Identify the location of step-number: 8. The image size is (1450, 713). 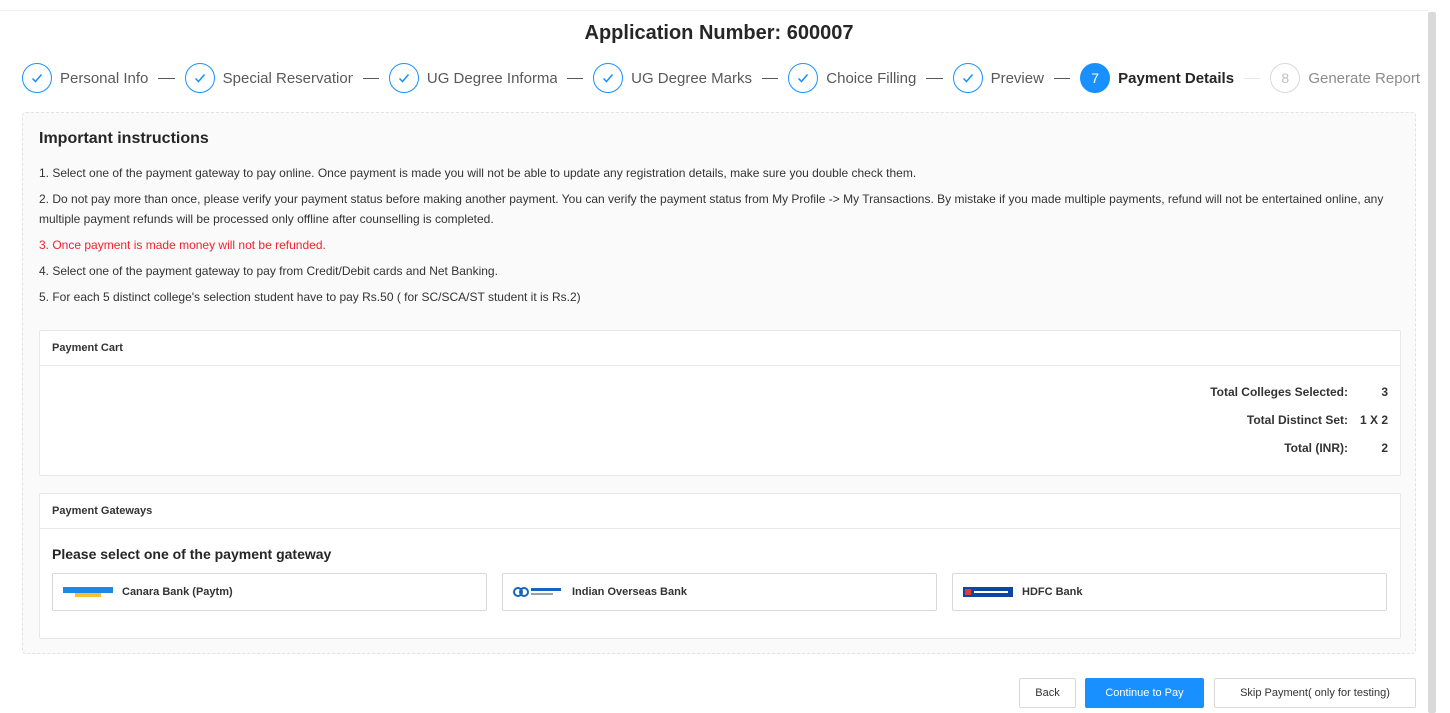
(1285, 78).